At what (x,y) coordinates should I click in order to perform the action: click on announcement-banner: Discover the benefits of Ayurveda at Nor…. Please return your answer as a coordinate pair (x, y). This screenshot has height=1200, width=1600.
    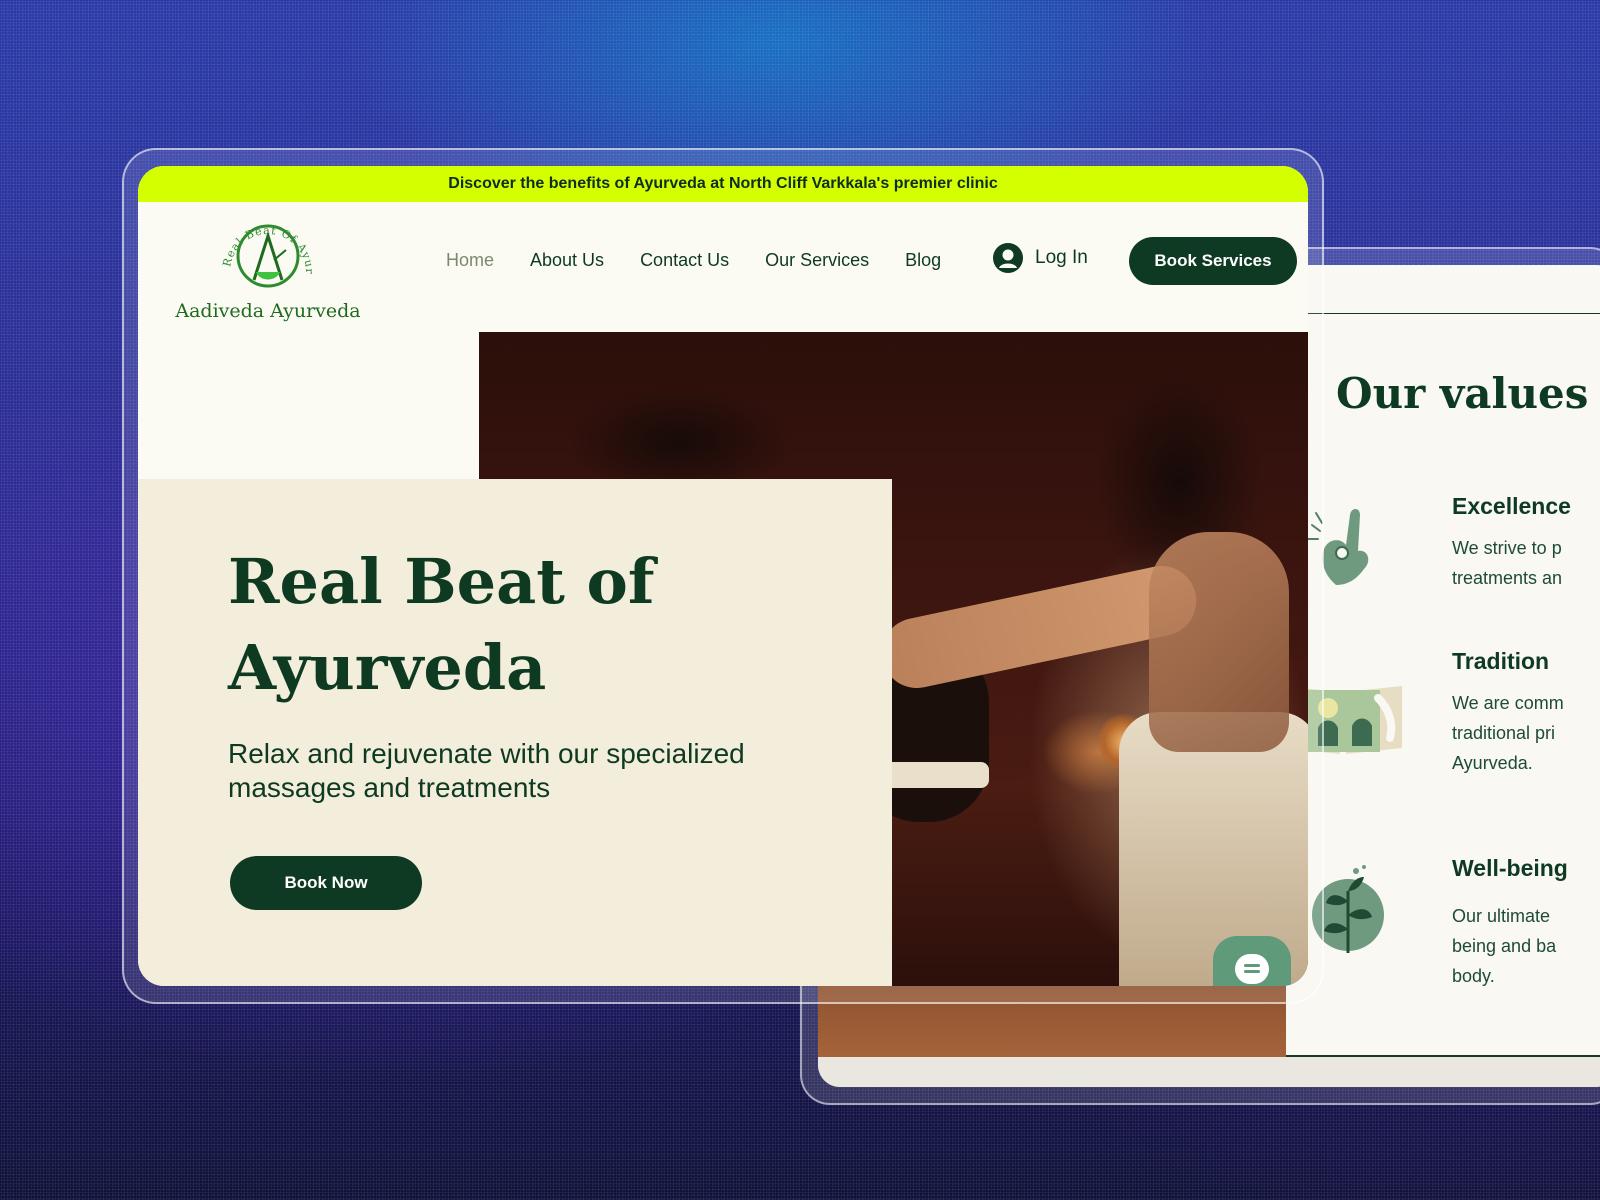
    Looking at the image, I should click on (723, 184).